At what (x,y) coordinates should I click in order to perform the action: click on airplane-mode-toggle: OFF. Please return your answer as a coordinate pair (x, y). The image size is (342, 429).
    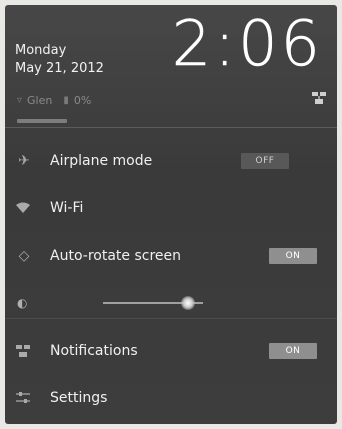
    Looking at the image, I should click on (265, 161).